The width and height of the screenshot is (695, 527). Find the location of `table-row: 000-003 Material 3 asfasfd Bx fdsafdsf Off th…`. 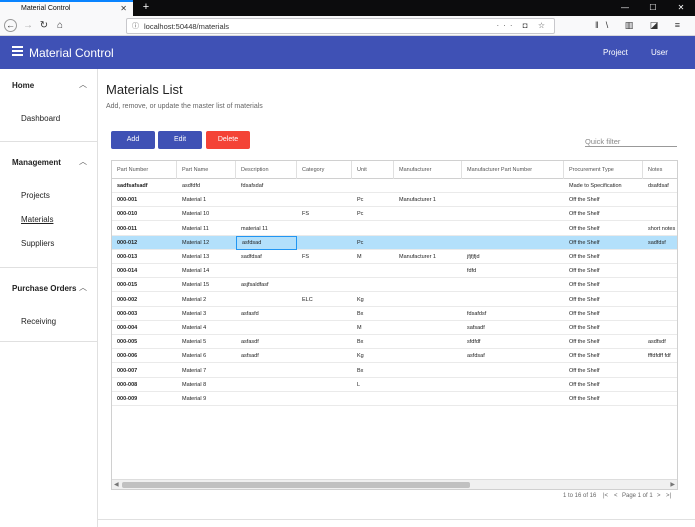

table-row: 000-003 Material 3 asfasfd Bx fdsafdsf Off th… is located at coordinates (394, 314).